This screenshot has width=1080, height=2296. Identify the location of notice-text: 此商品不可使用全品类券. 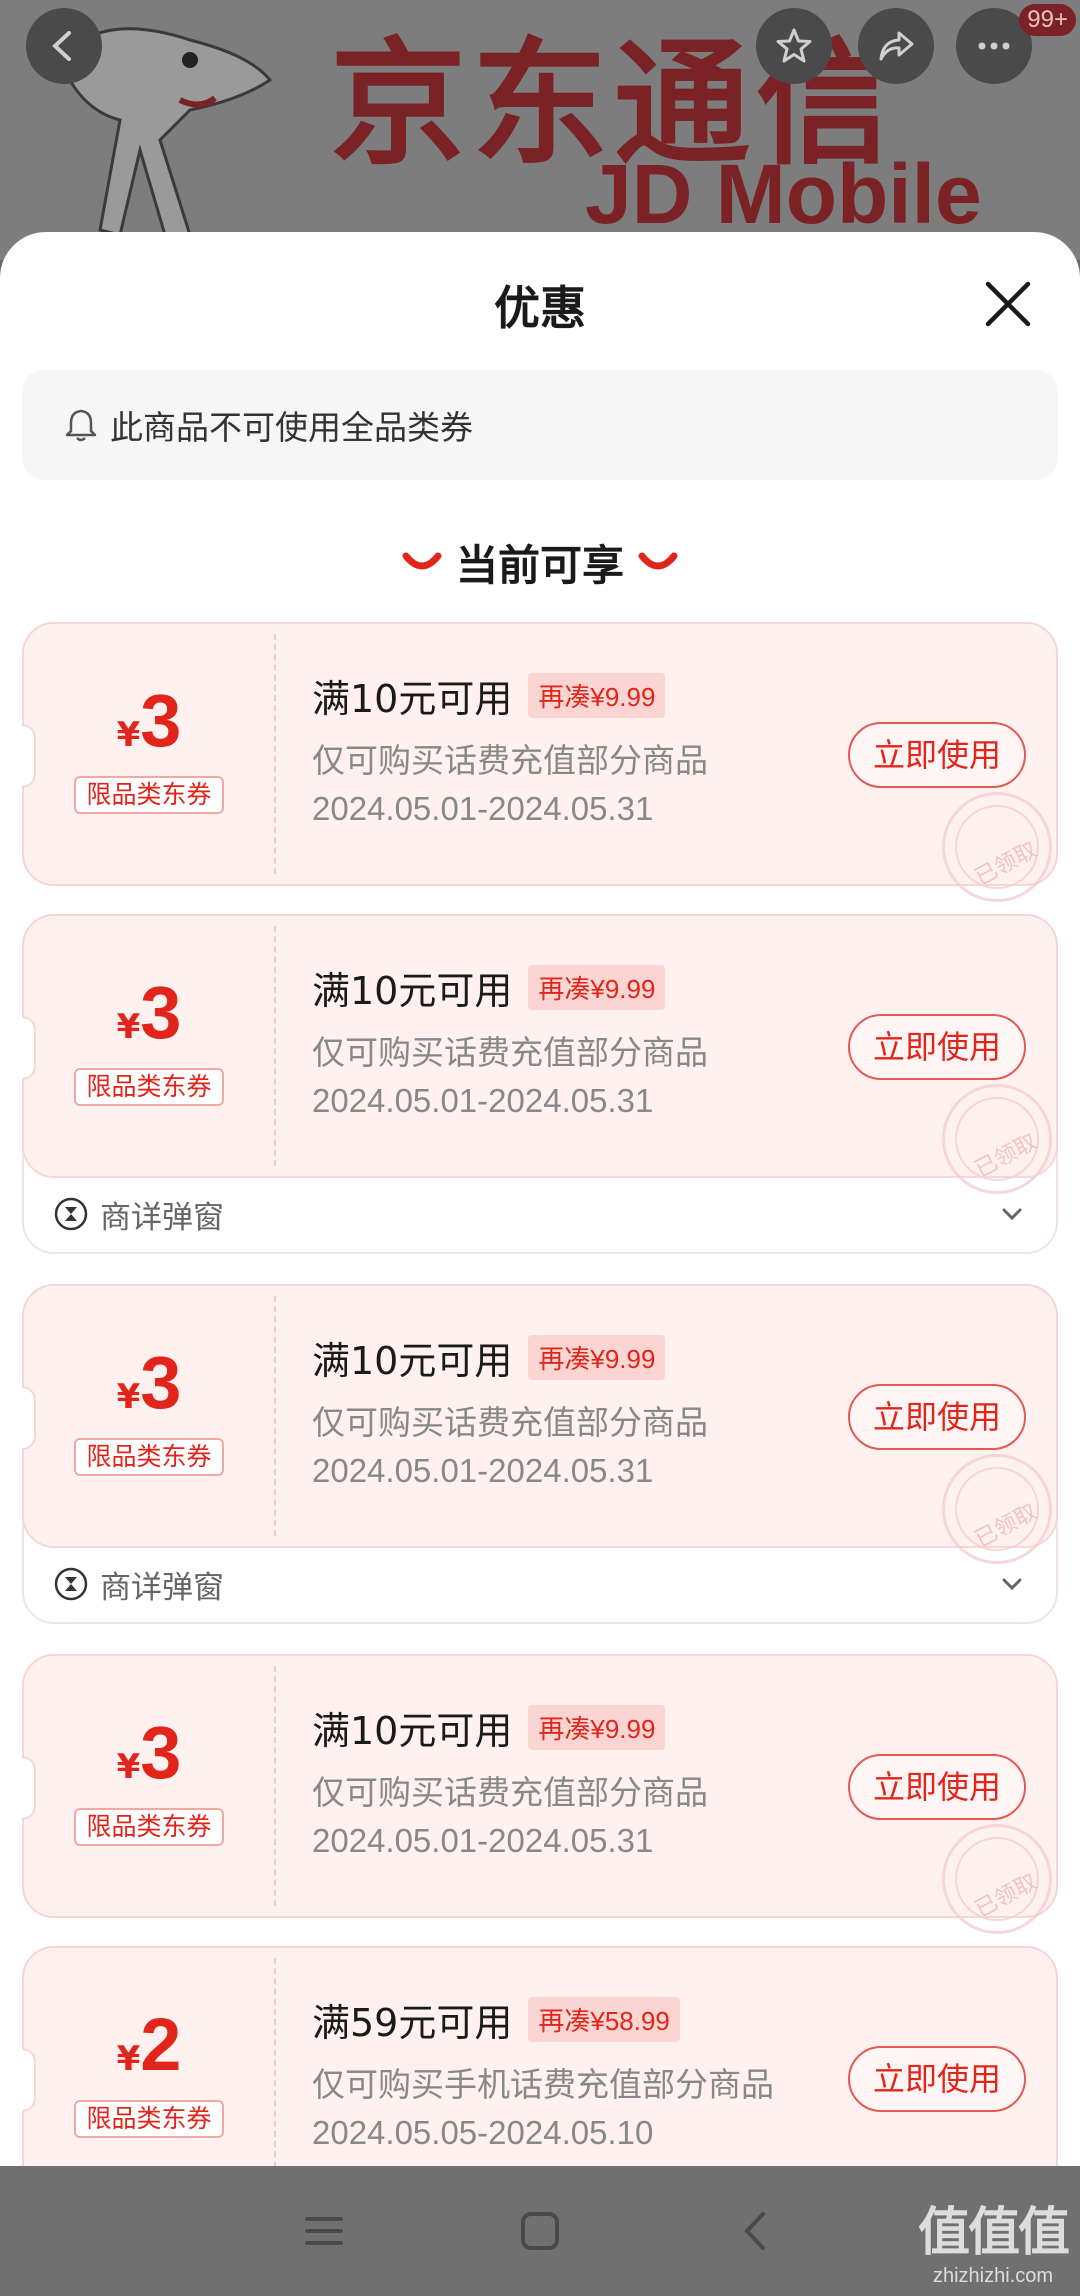
(291, 427).